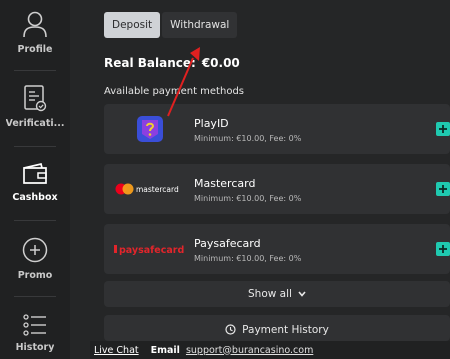 The width and height of the screenshot is (450, 359). What do you see at coordinates (211, 123) in the screenshot?
I see `payment-method-name: PlayID` at bounding box center [211, 123].